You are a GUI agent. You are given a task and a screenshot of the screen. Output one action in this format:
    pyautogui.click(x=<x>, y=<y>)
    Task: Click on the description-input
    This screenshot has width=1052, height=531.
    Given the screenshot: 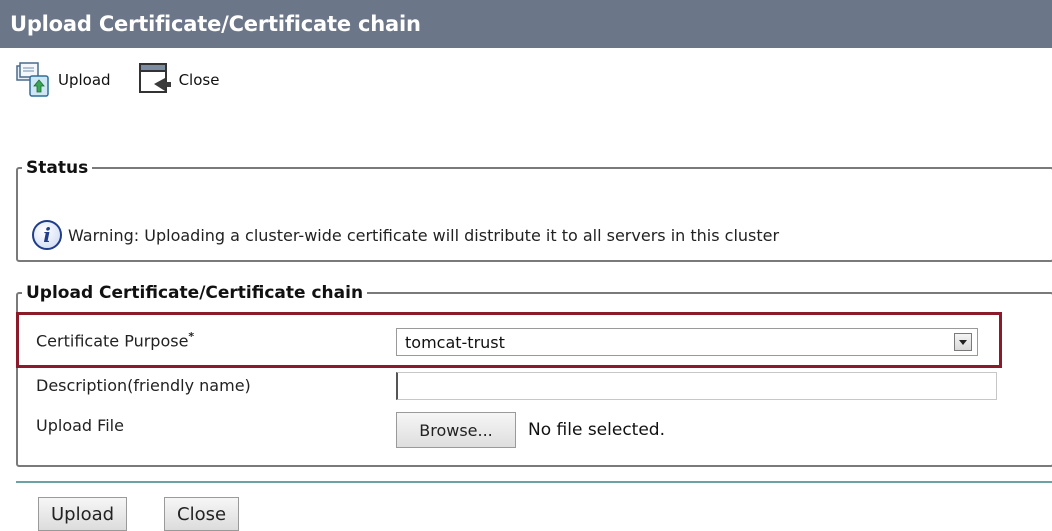 What is the action you would take?
    pyautogui.click(x=696, y=386)
    